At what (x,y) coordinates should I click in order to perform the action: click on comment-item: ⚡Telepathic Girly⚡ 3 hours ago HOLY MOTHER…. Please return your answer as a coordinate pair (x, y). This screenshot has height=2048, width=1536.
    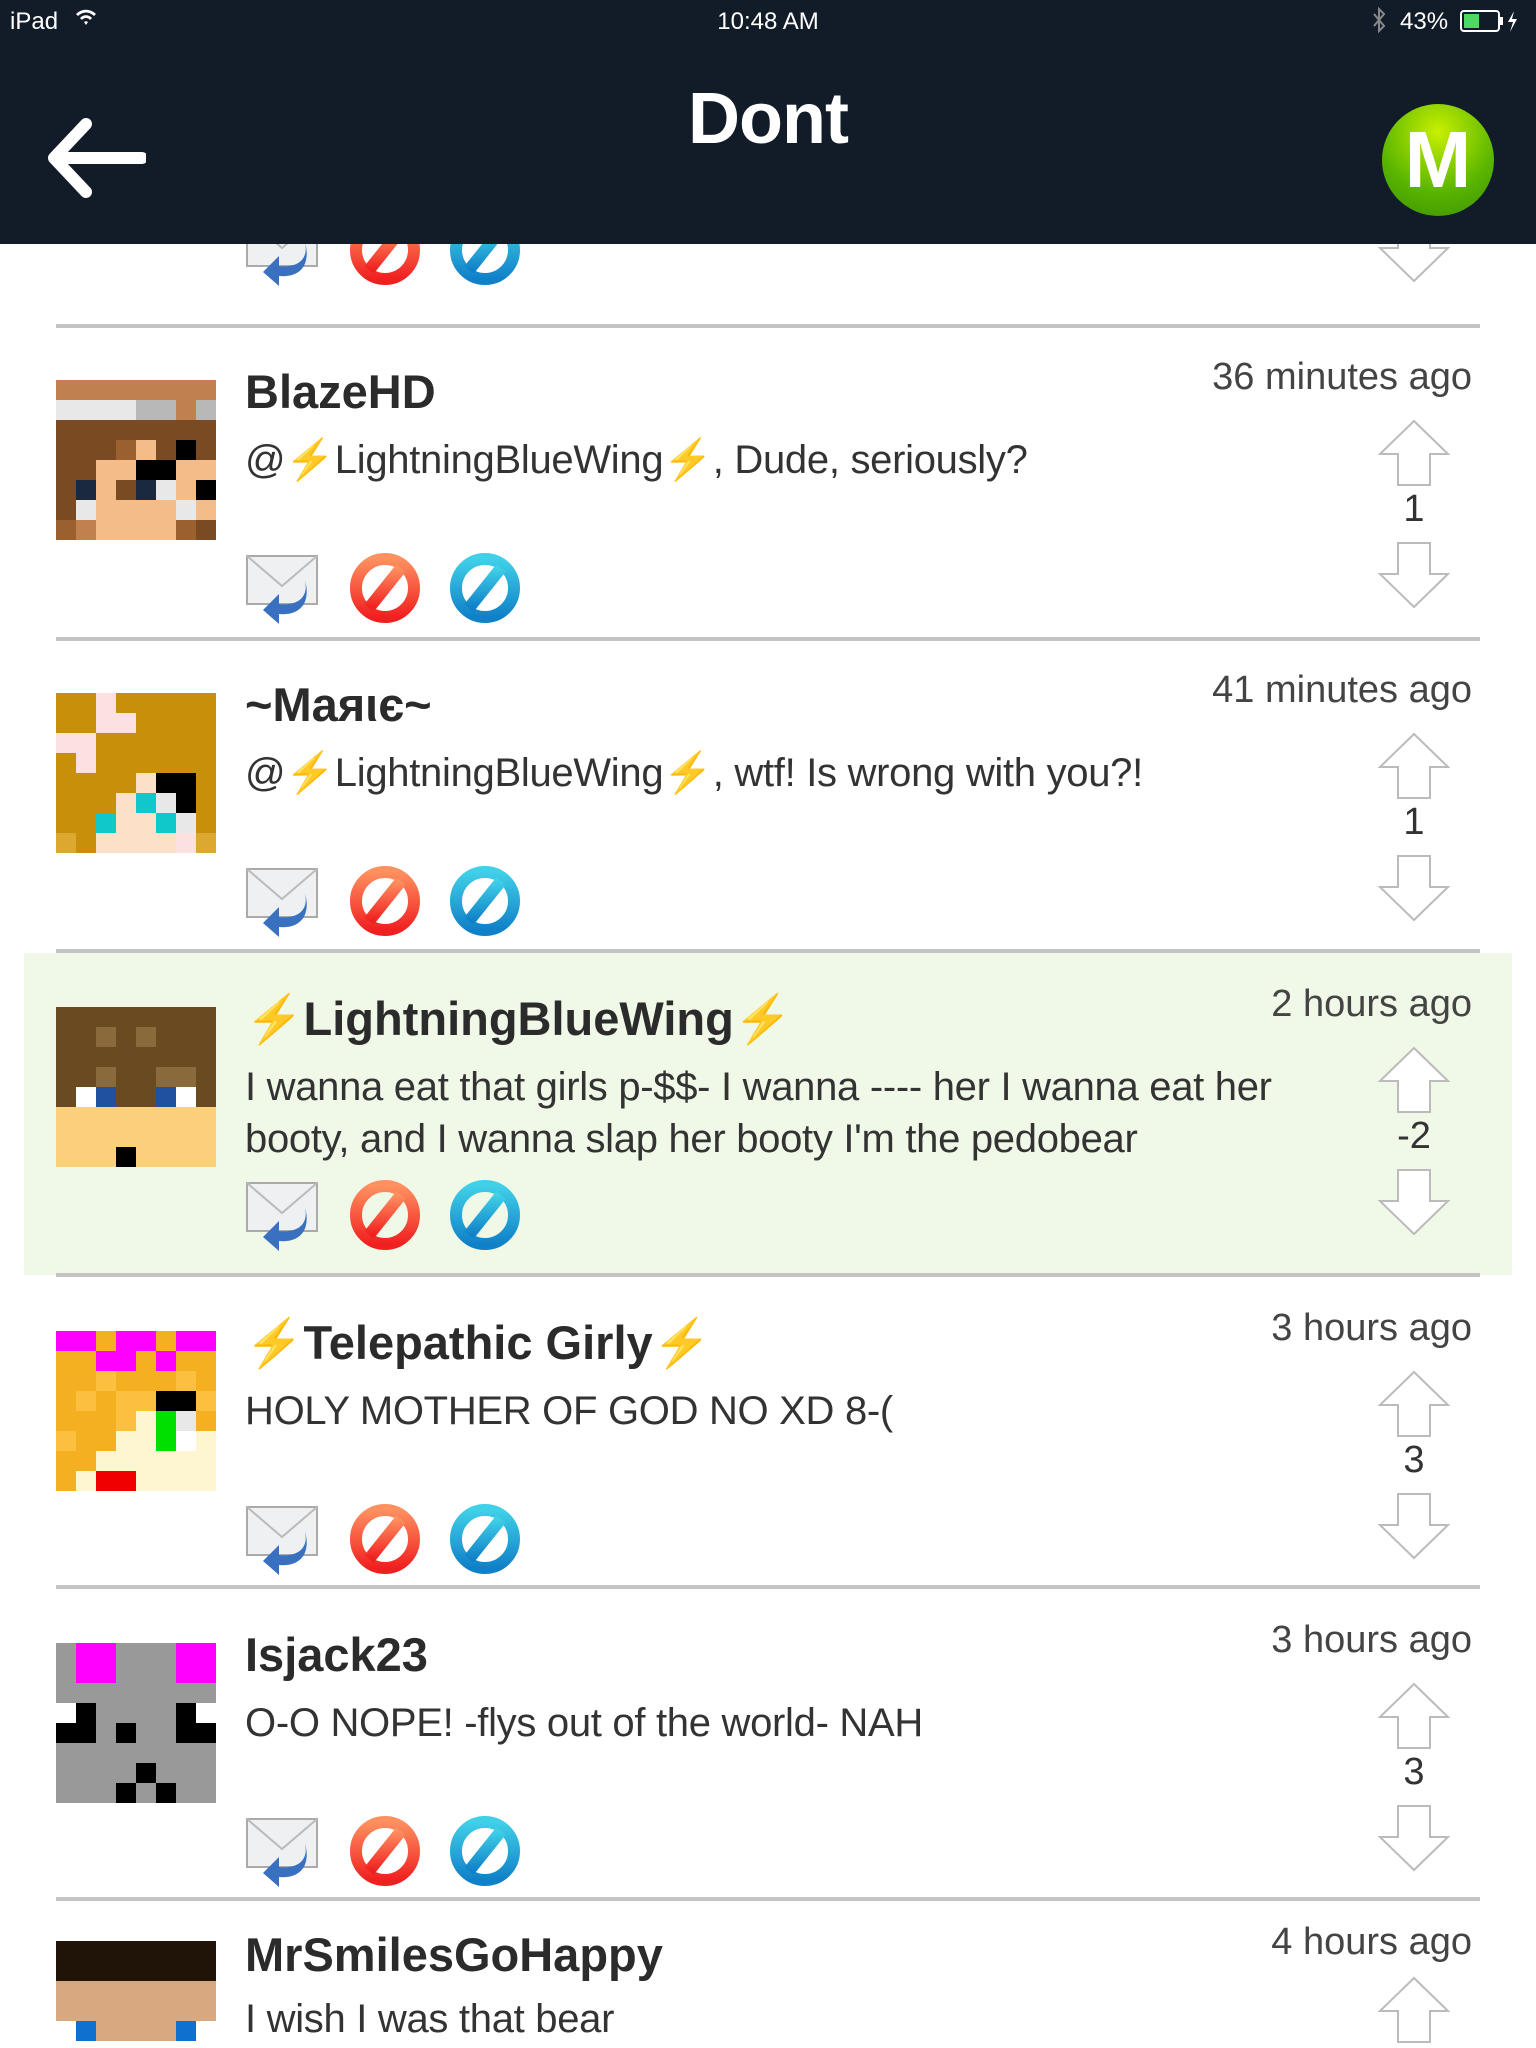
    Looking at the image, I should click on (768, 1432).